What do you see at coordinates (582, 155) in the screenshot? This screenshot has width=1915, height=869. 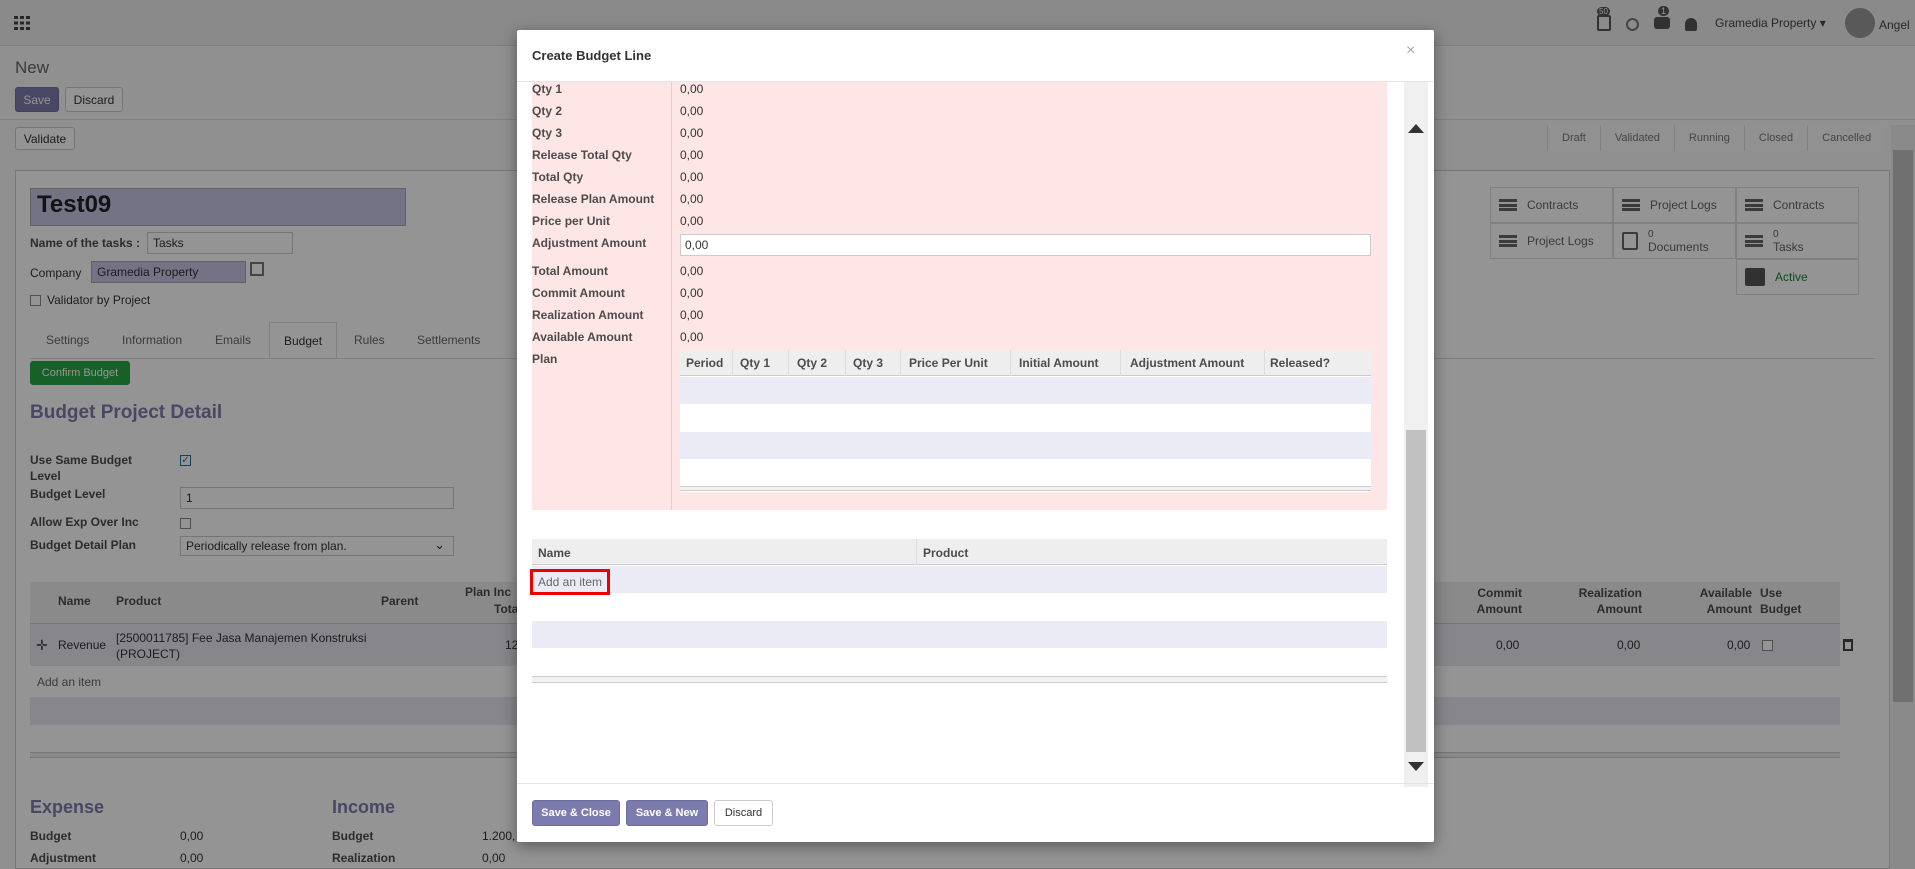 I see `field-label: Release Total Qty` at bounding box center [582, 155].